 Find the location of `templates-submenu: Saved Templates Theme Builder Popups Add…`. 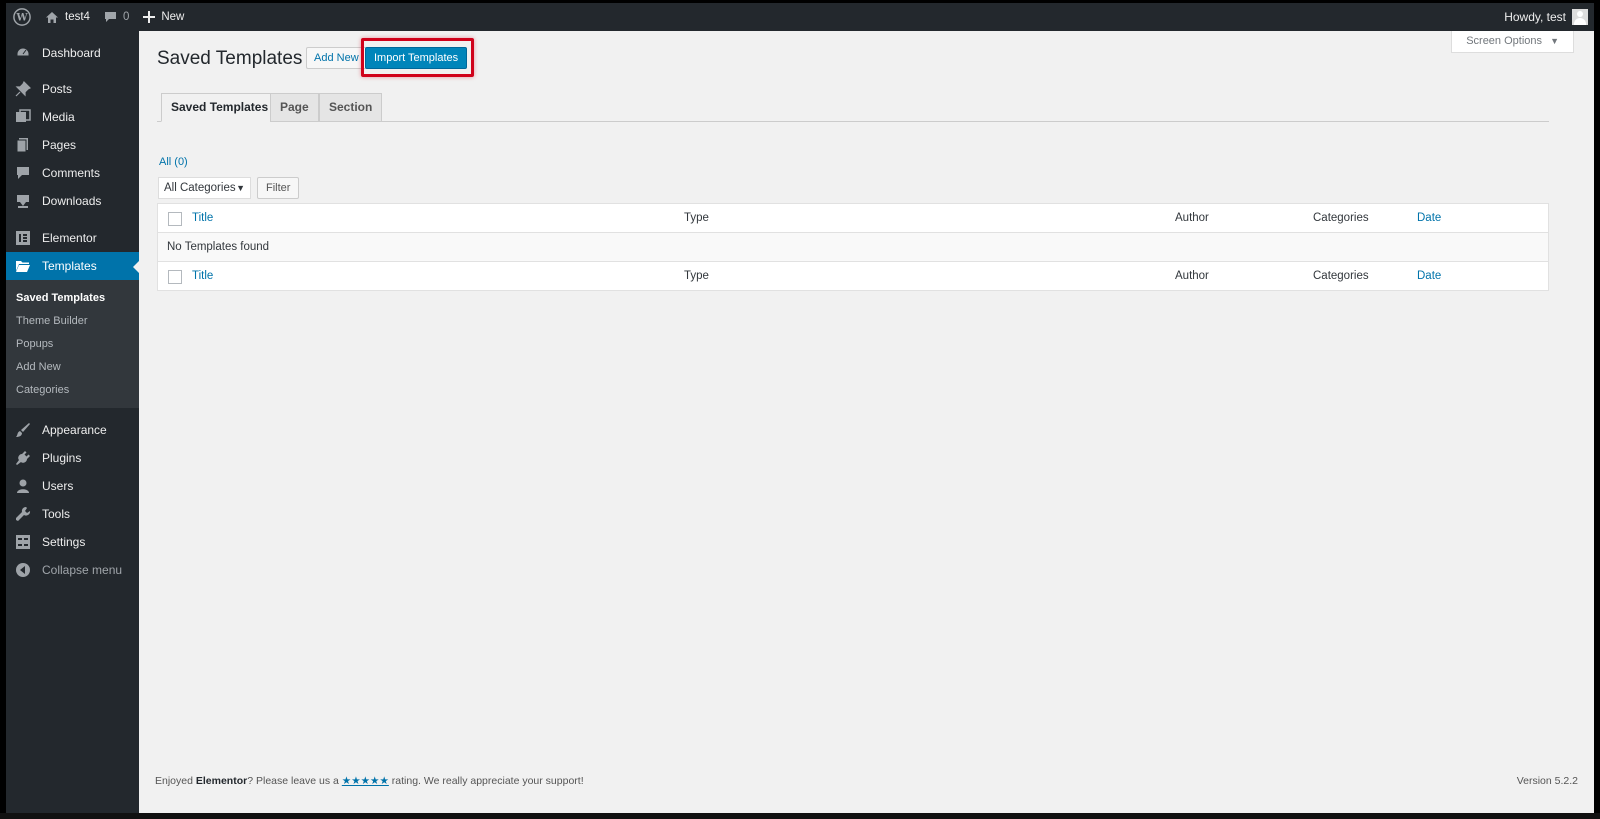

templates-submenu: Saved Templates Theme Builder Popups Add… is located at coordinates (72, 344).